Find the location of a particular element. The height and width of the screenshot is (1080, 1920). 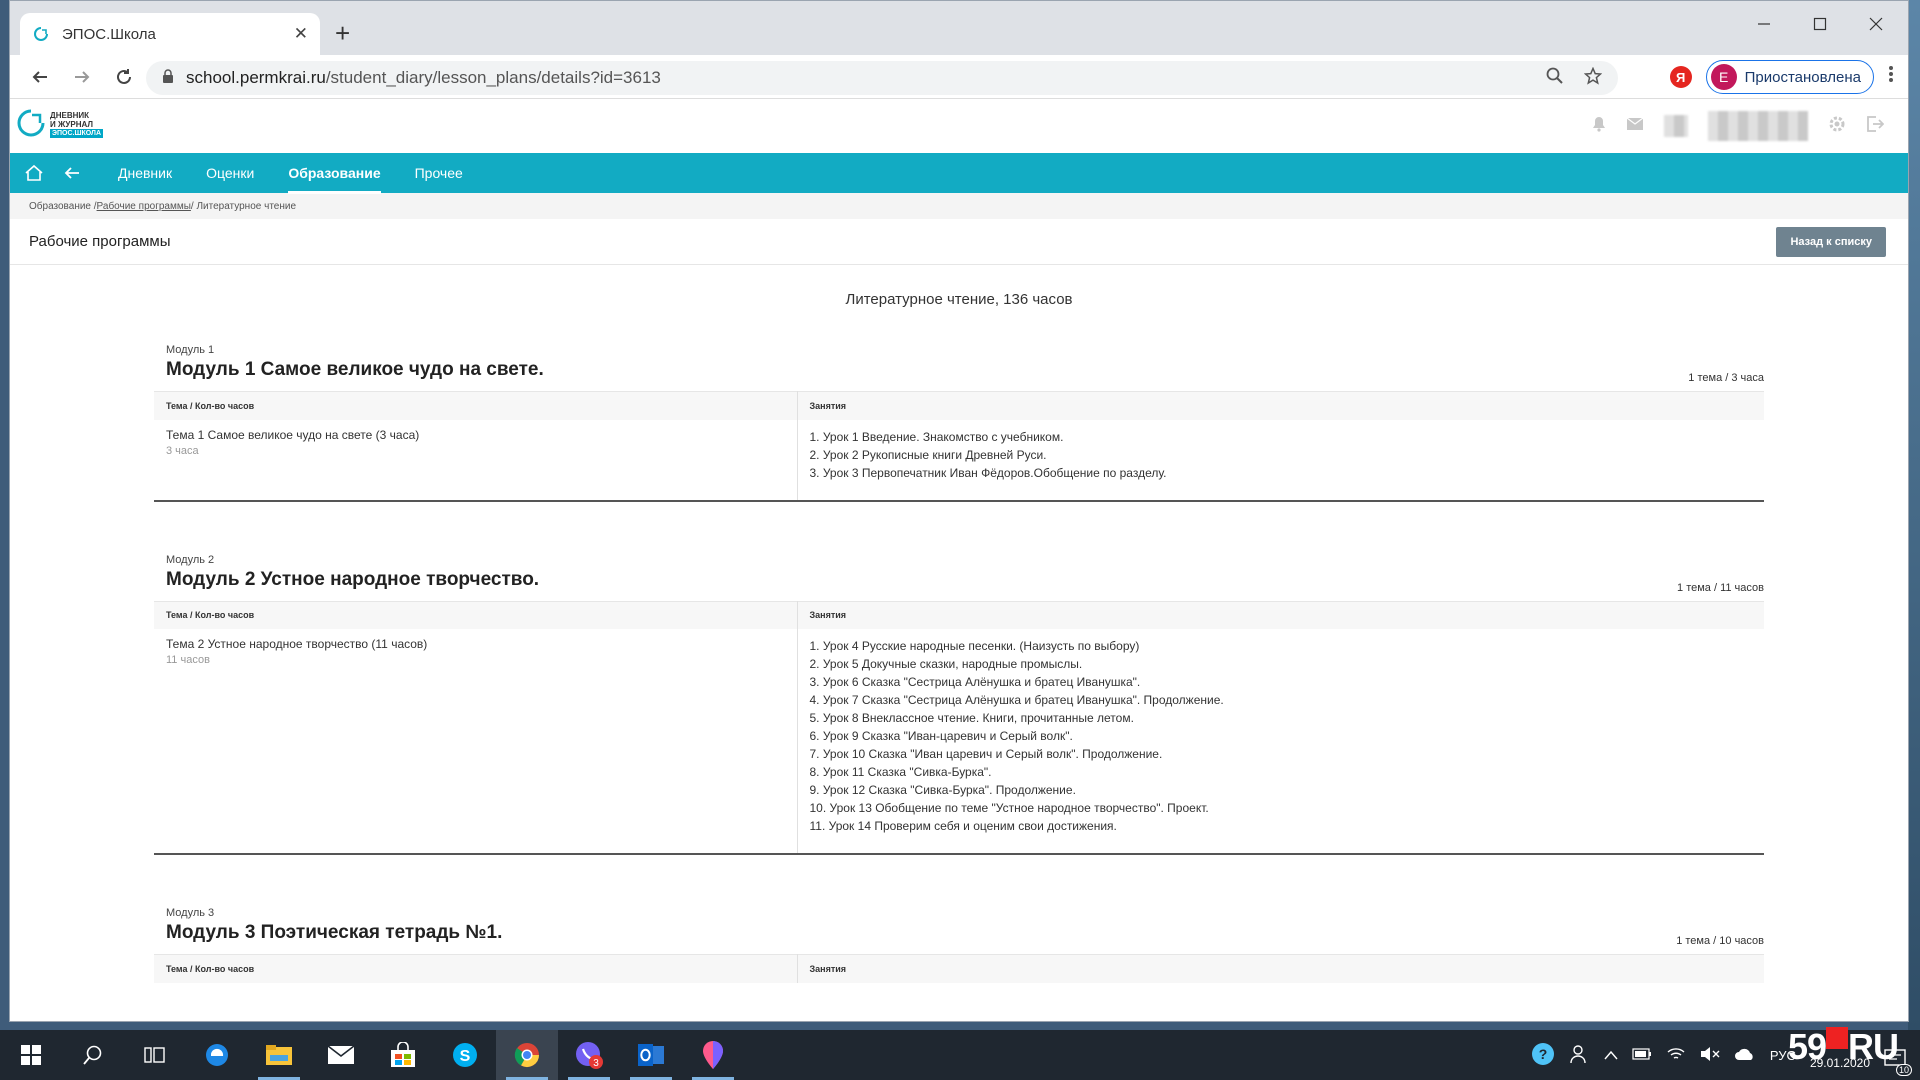

task-view-icon is located at coordinates (155, 1055).